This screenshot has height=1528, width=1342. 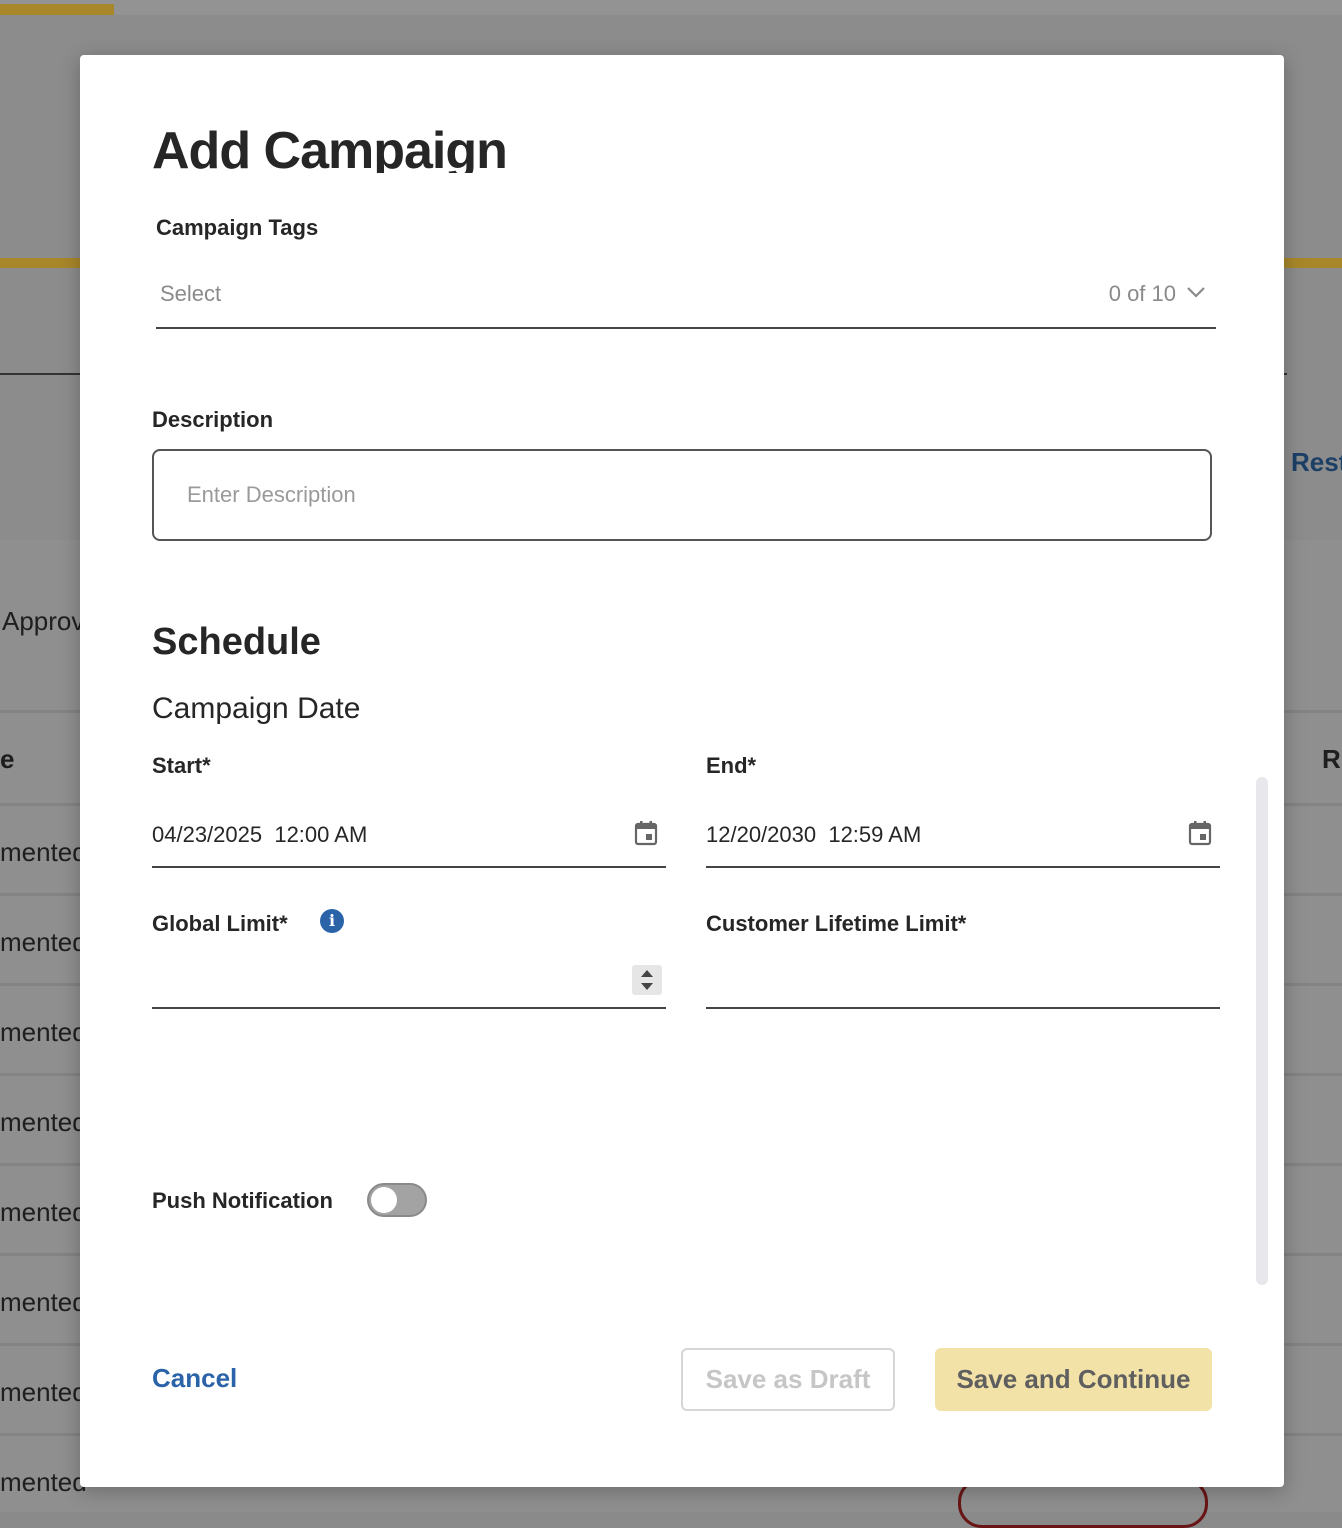 I want to click on campaign-tags-select: Select 0 of 10, so click(x=686, y=297).